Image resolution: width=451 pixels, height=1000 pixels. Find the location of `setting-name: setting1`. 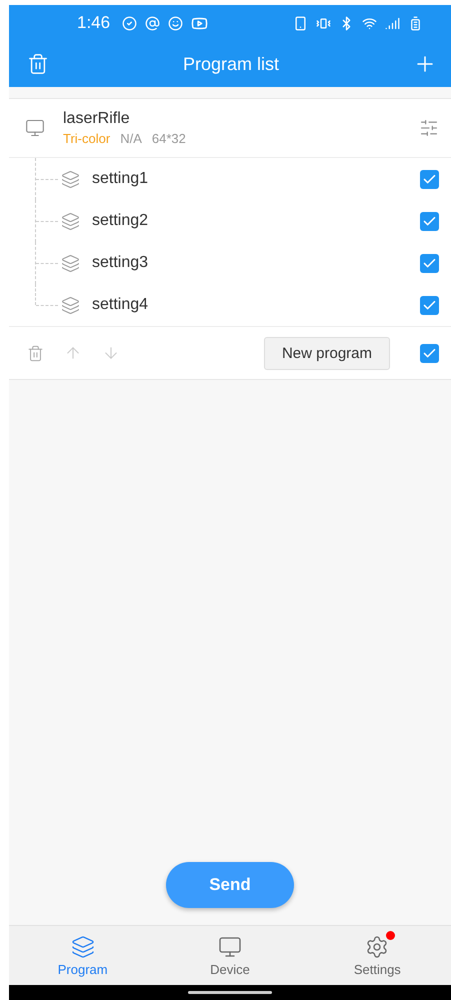

setting-name: setting1 is located at coordinates (256, 179).